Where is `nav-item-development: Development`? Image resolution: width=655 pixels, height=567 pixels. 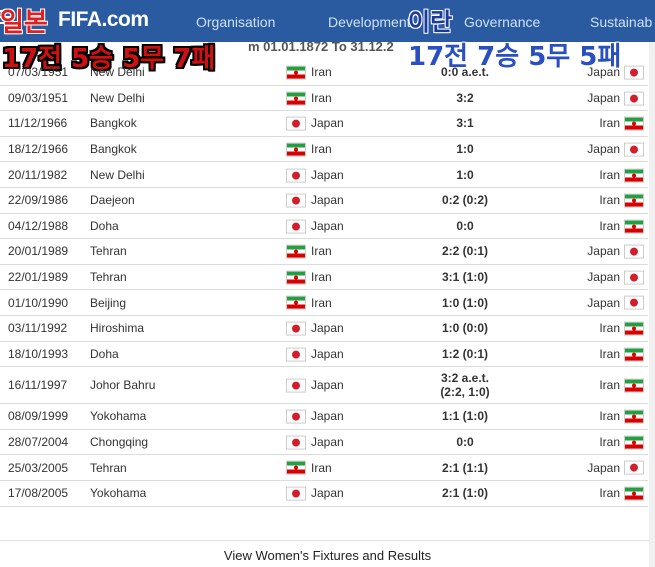 nav-item-development: Development is located at coordinates (369, 22).